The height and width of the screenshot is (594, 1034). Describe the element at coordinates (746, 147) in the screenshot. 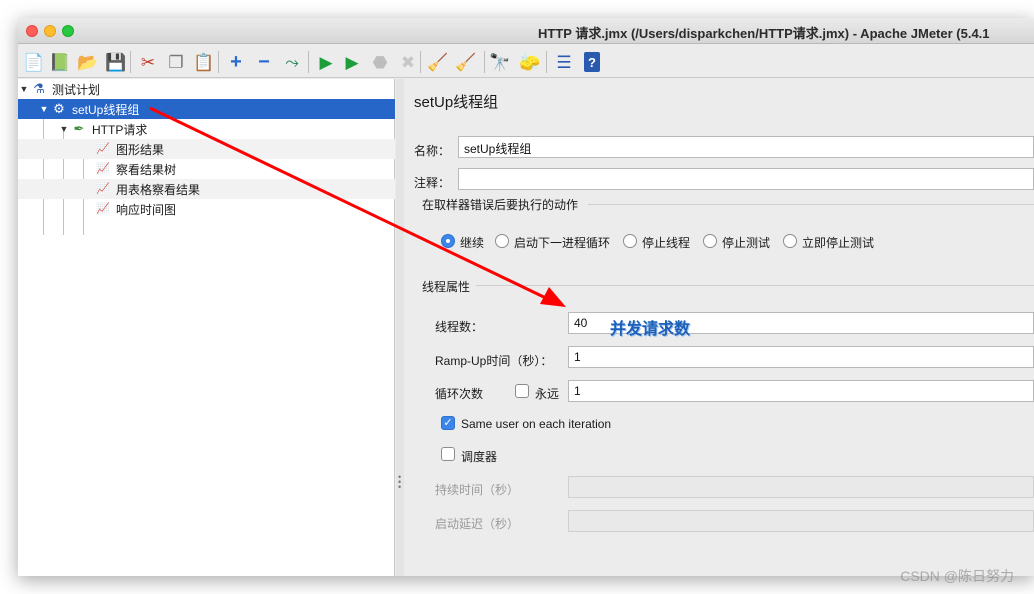

I see `name-field: setUp线程组` at that location.